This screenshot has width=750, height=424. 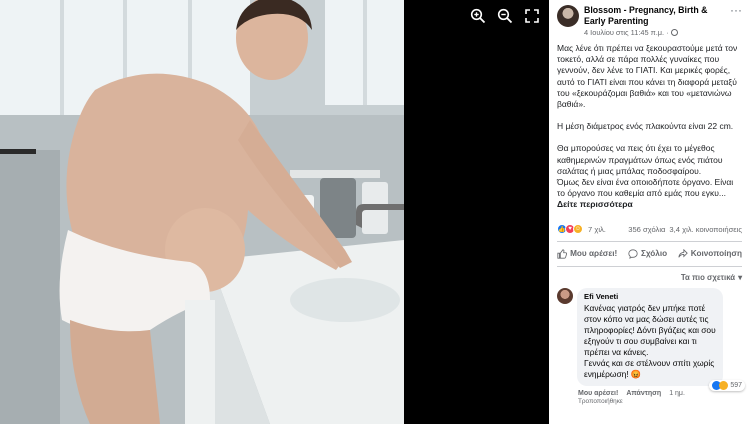 I want to click on zoom-in-icon, so click(x=478, y=16).